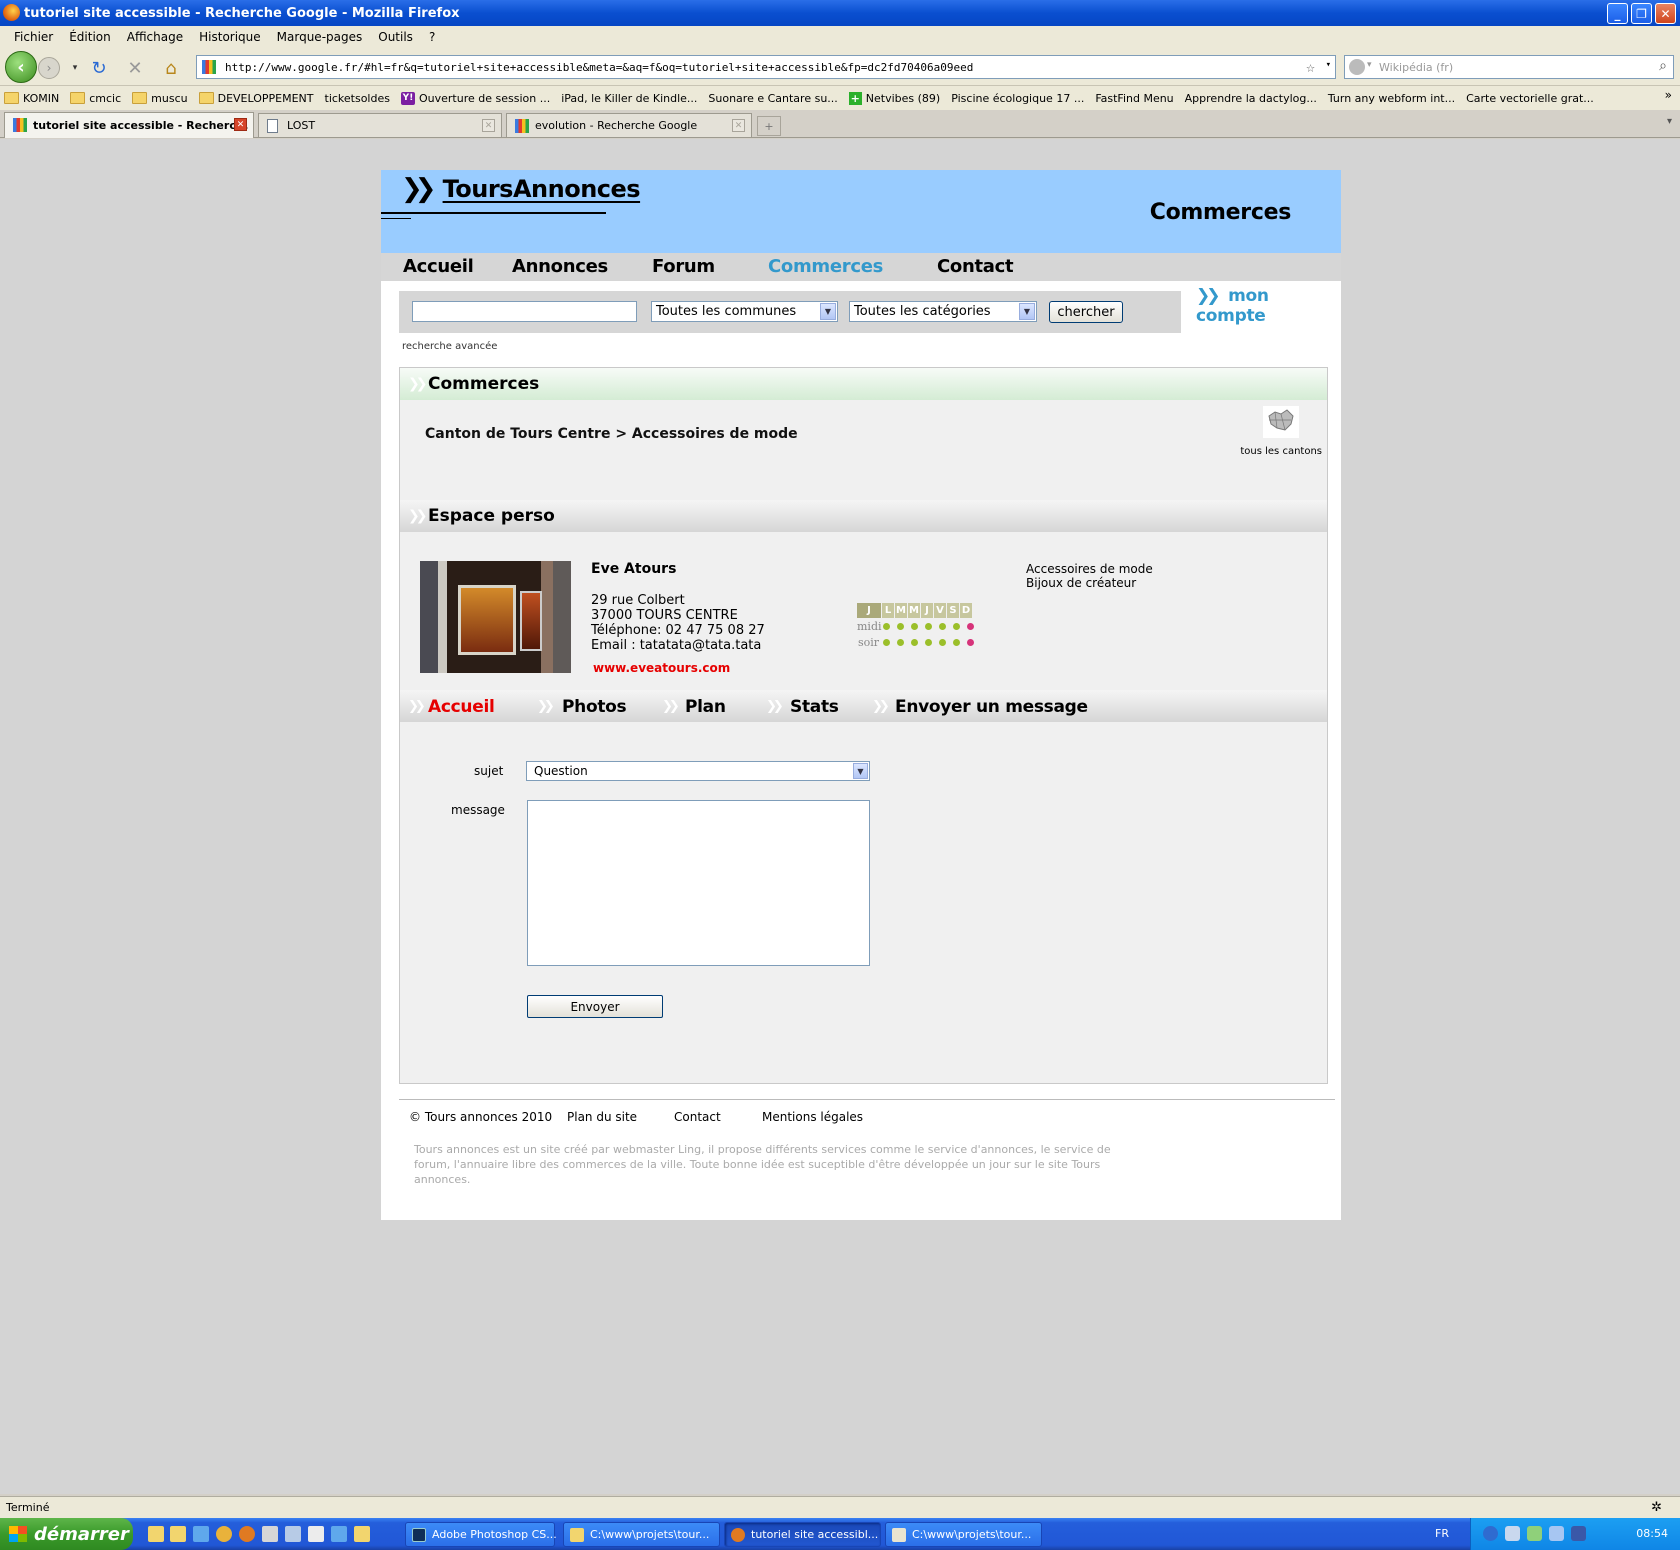 Image resolution: width=1680 pixels, height=1550 pixels. I want to click on bookmarks-overflow-icon: », so click(1668, 95).